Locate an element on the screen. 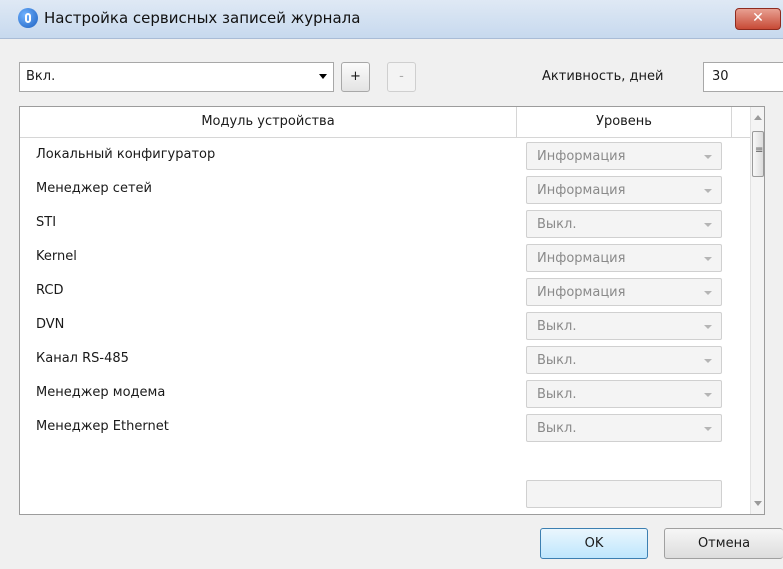 This screenshot has height=569, width=783. table-row: Менеджер Ethernet Выкл. is located at coordinates (385, 427).